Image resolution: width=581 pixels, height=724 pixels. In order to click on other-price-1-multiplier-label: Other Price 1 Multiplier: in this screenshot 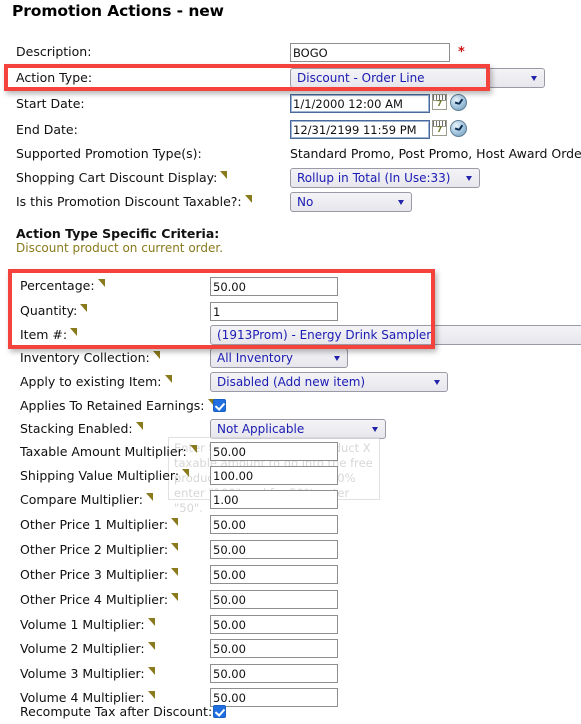, I will do `click(99, 525)`.